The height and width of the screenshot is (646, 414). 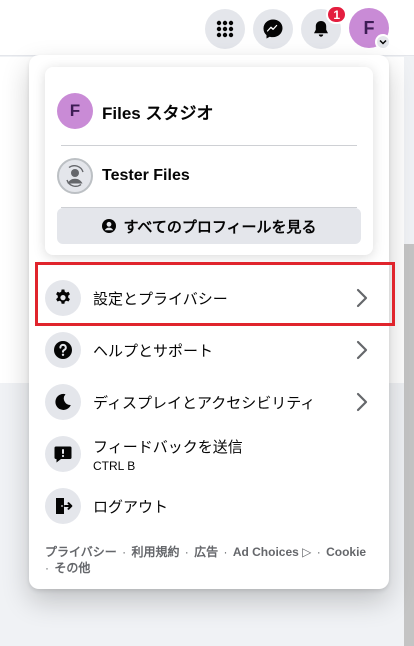 I want to click on gear-icon, so click(x=63, y=298).